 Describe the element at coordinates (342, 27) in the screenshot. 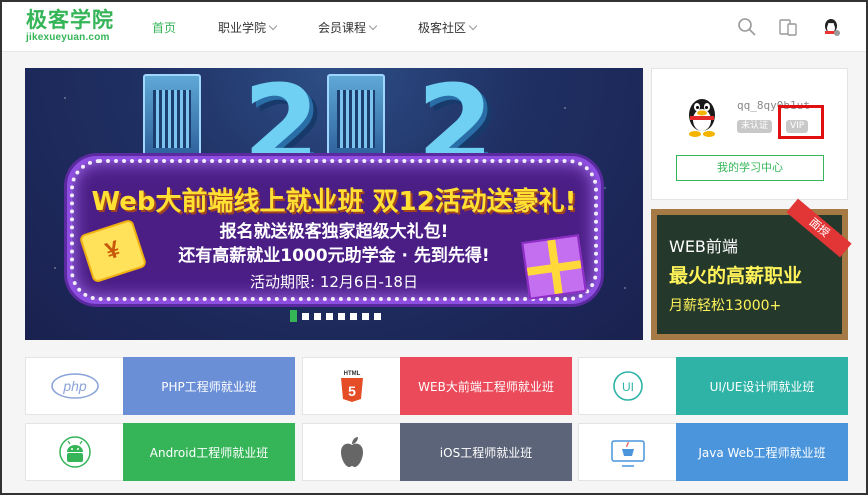

I see `nav-member-label: 会员课程` at that location.